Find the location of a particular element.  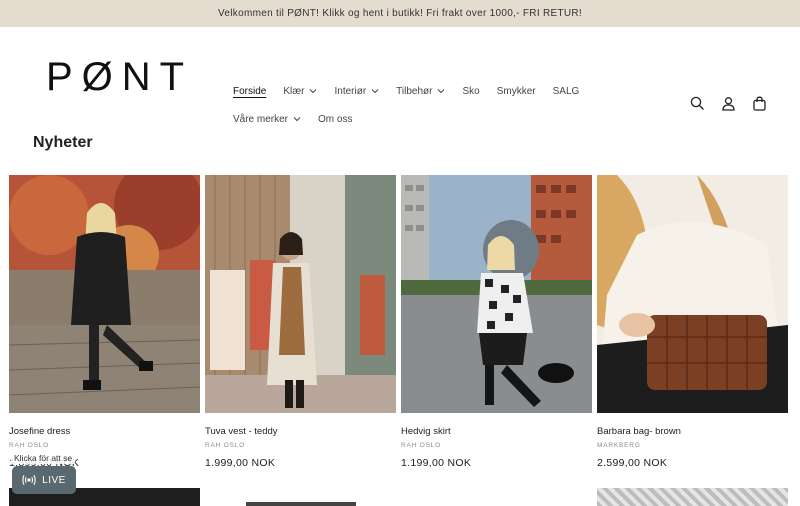

section-title: Nyheter is located at coordinates (63, 142).